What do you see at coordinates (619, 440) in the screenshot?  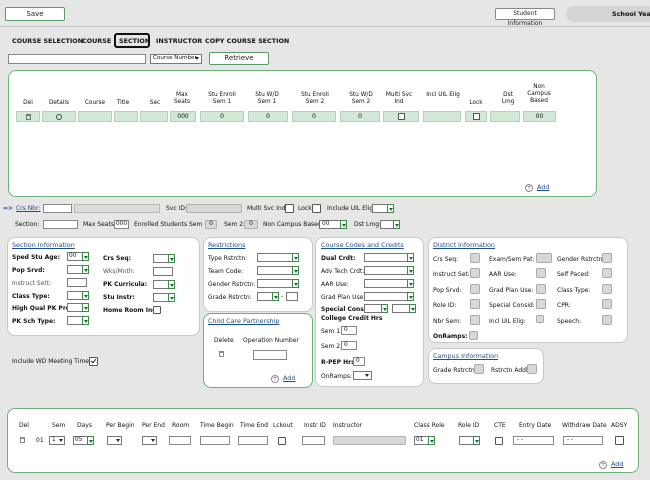 I see `mt-adsy-checkbox` at bounding box center [619, 440].